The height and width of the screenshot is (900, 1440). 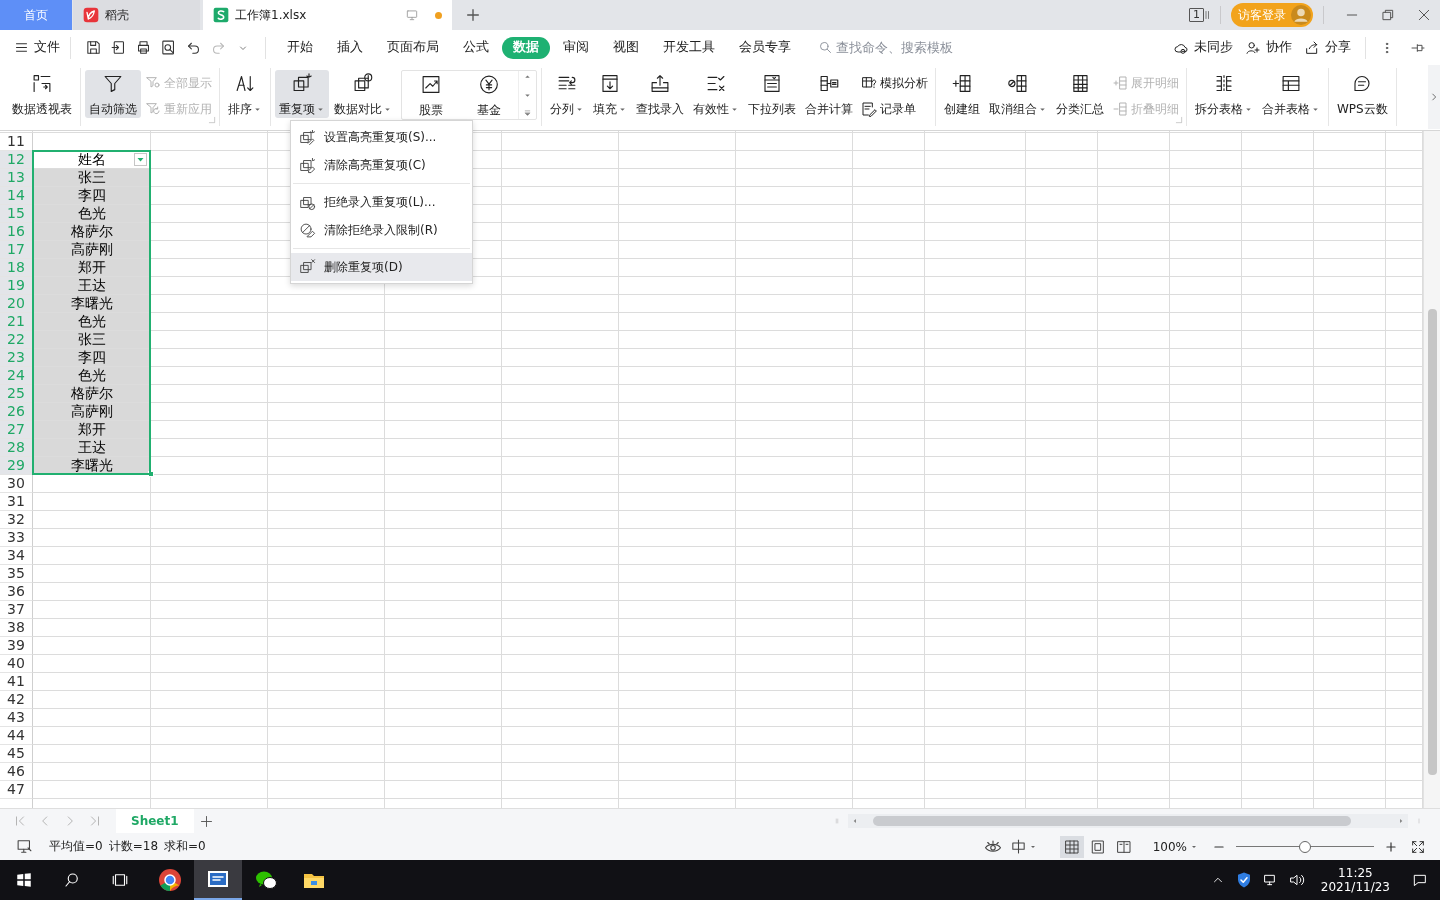 What do you see at coordinates (300, 47) in the screenshot?
I see `ribbon-tab: 开始` at bounding box center [300, 47].